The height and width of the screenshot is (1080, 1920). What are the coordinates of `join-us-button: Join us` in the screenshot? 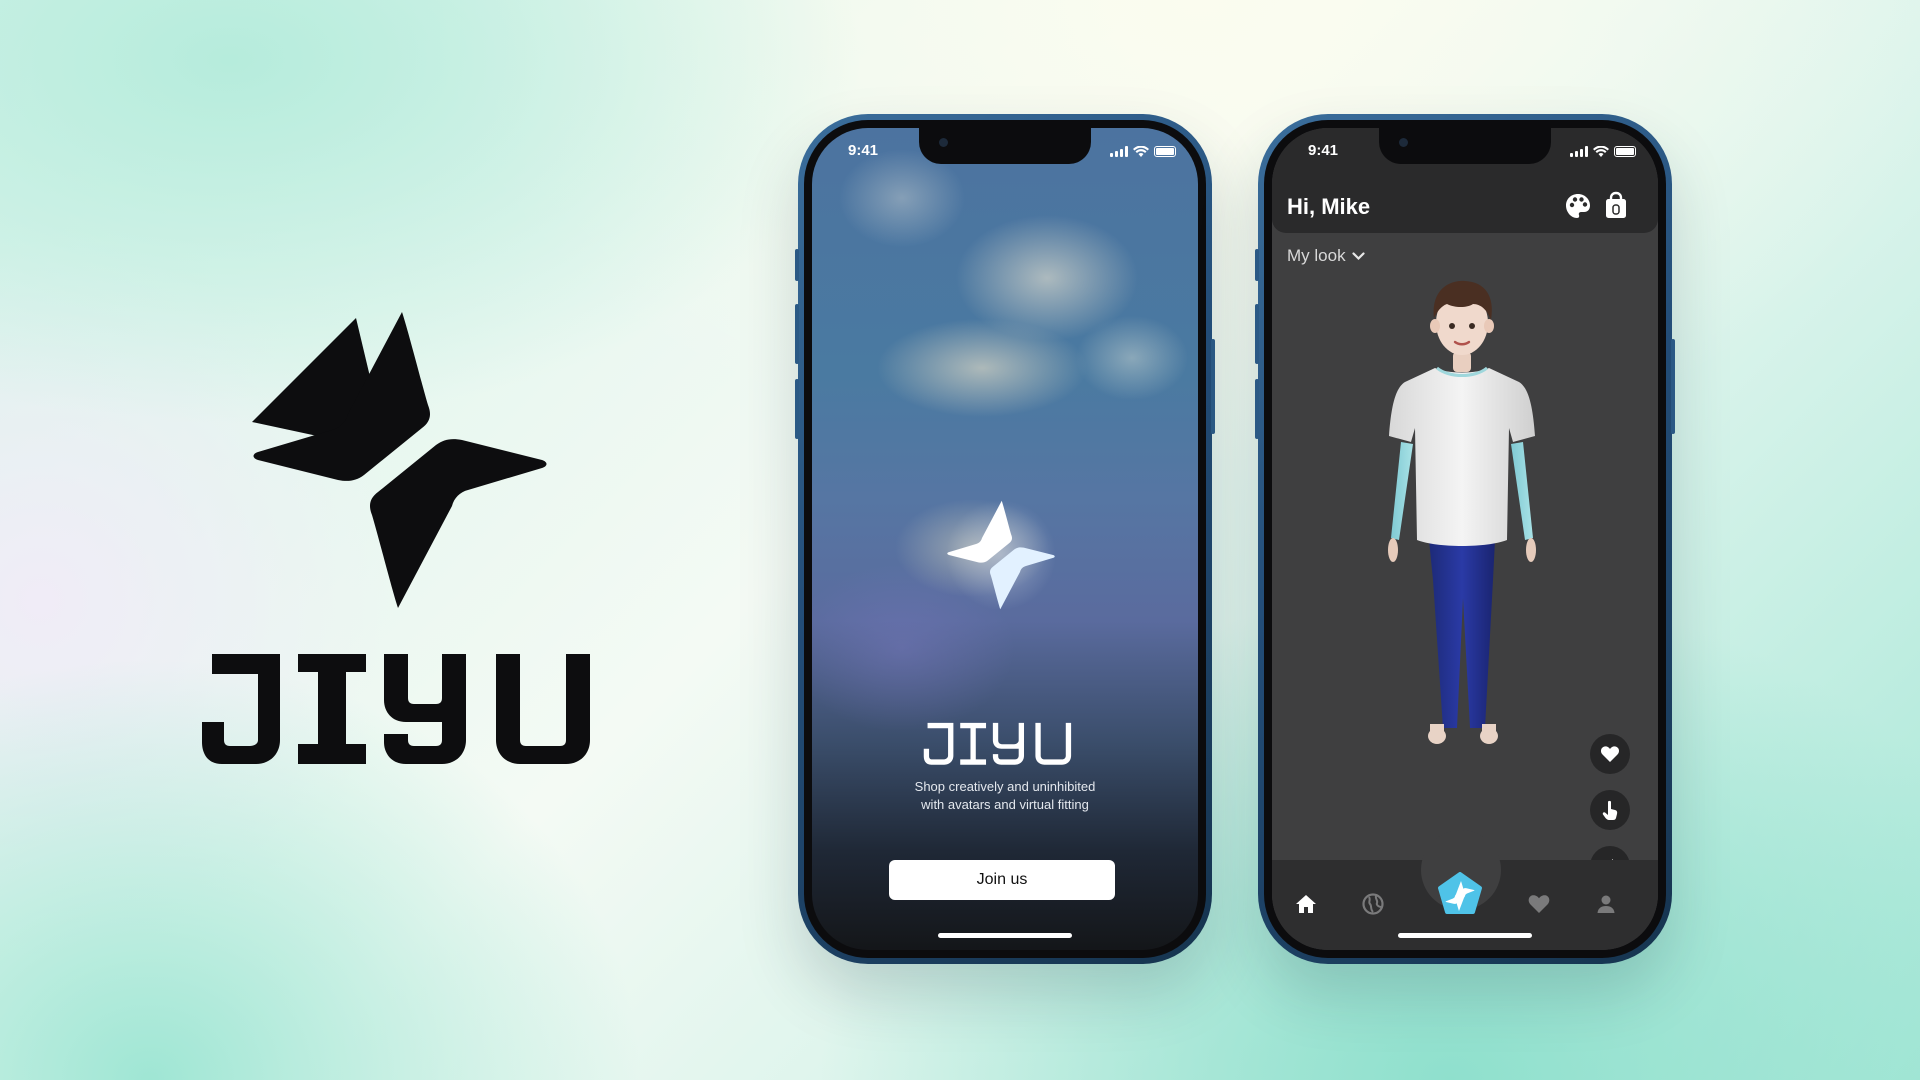 It's located at (1002, 880).